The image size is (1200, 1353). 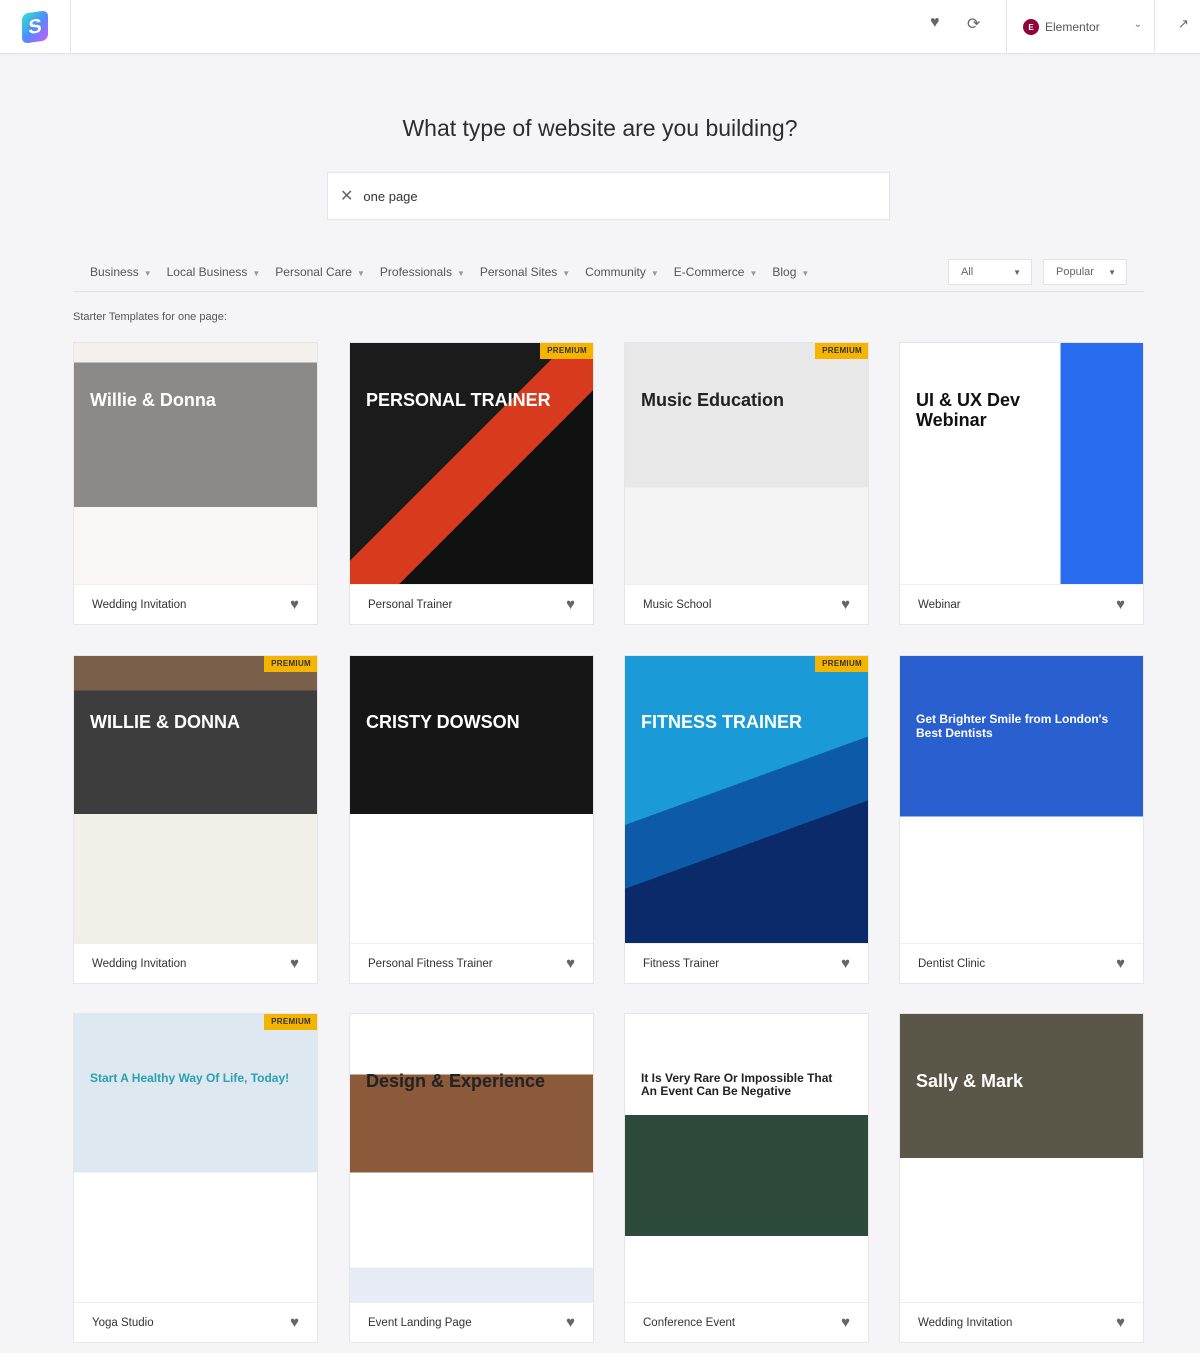 I want to click on divider, so click(x=608, y=291).